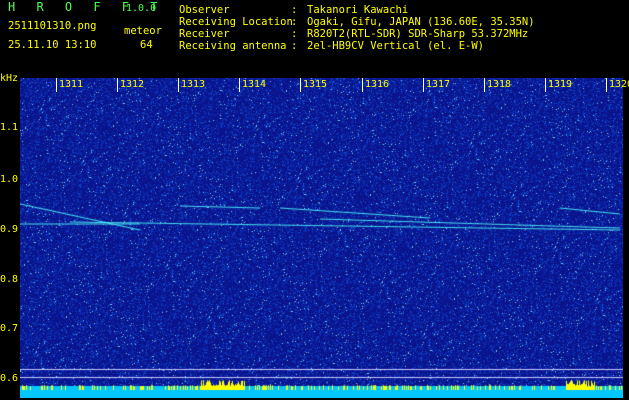 This screenshot has height=400, width=629. I want to click on info-key-location: Receiving Location, so click(236, 22).